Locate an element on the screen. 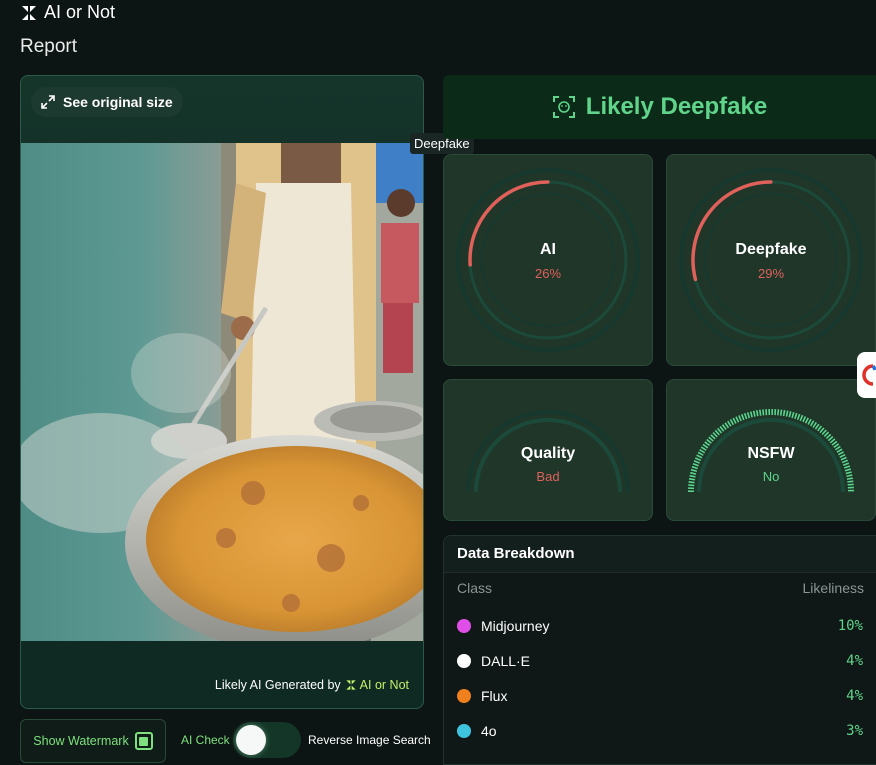  dalle-color-dot is located at coordinates (464, 661).